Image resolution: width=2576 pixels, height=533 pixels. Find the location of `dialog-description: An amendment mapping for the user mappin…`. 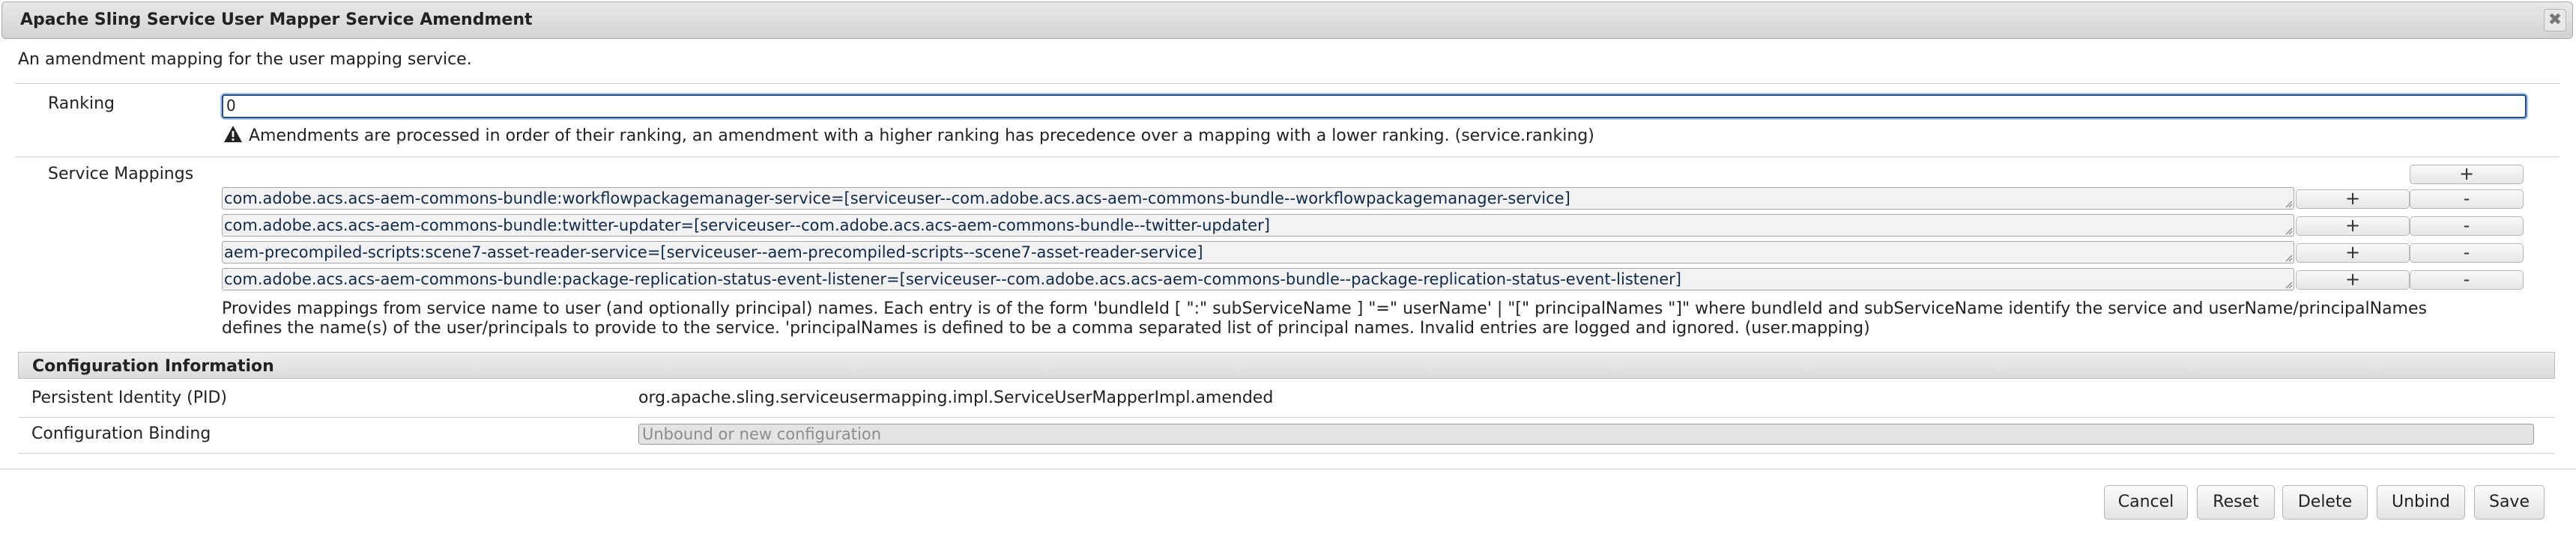

dialog-description: An amendment mapping for the user mappin… is located at coordinates (245, 59).